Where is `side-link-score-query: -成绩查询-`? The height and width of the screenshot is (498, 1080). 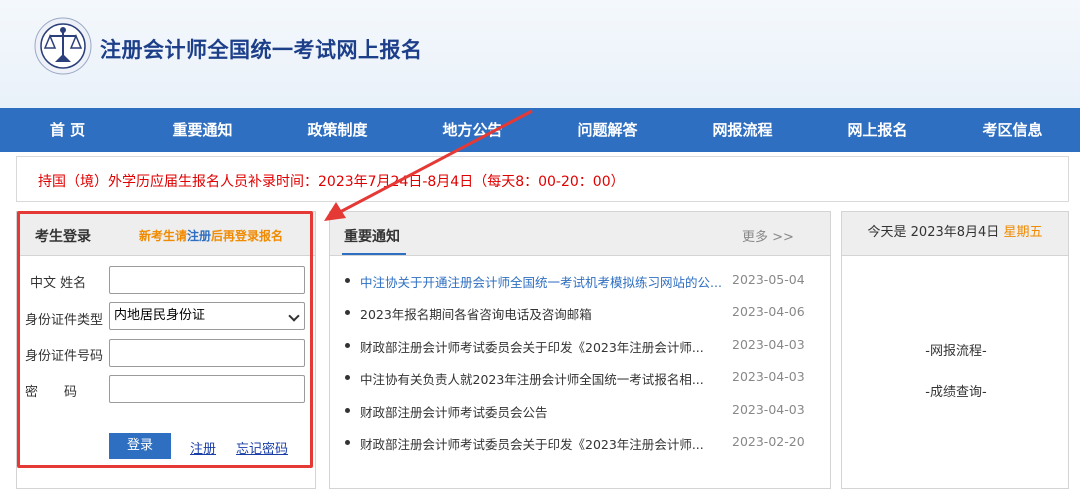
side-link-score-query: -成绩查询- is located at coordinates (956, 390).